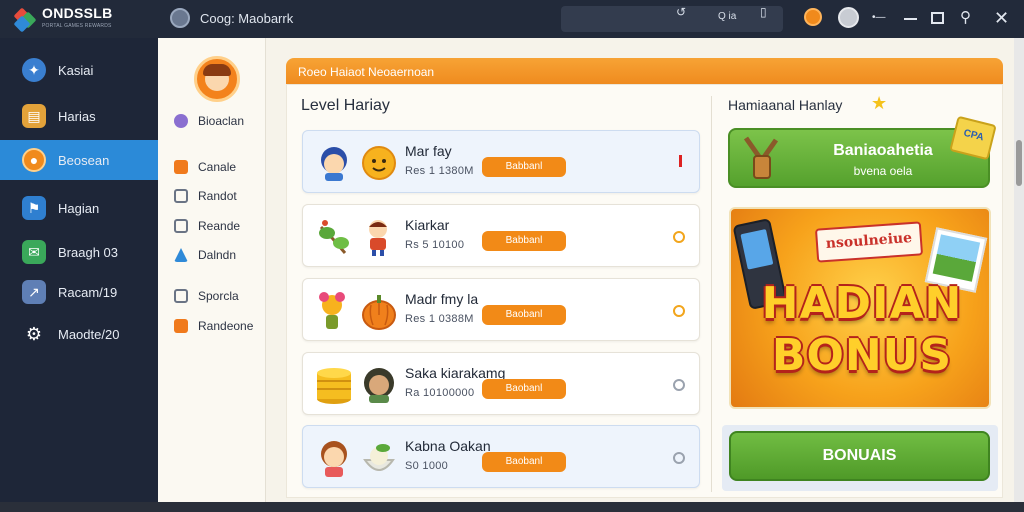 This screenshot has height=512, width=1024. I want to click on app-logo: ONDSSLB PORTAL GAMES REWARDS, so click(63, 19).